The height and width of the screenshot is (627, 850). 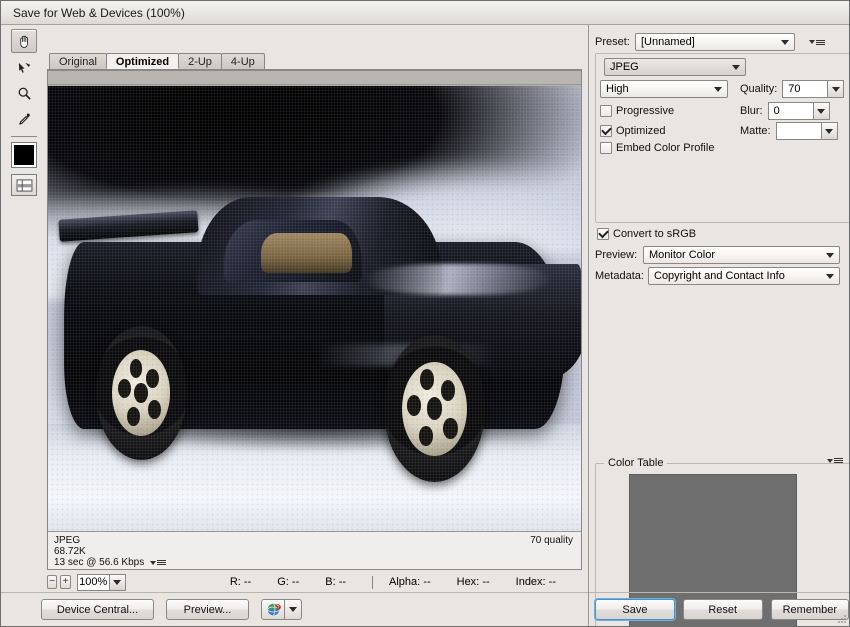 What do you see at coordinates (675, 67) in the screenshot?
I see `file-format-select: JPEG` at bounding box center [675, 67].